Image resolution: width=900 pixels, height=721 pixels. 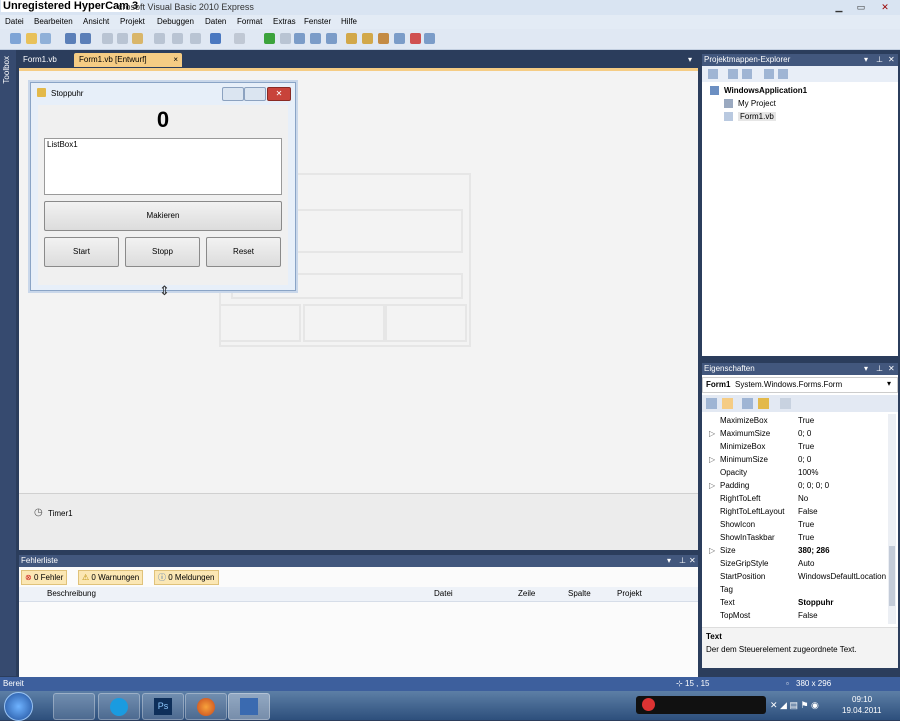 I want to click on start-button-icon, so click(x=18, y=706).